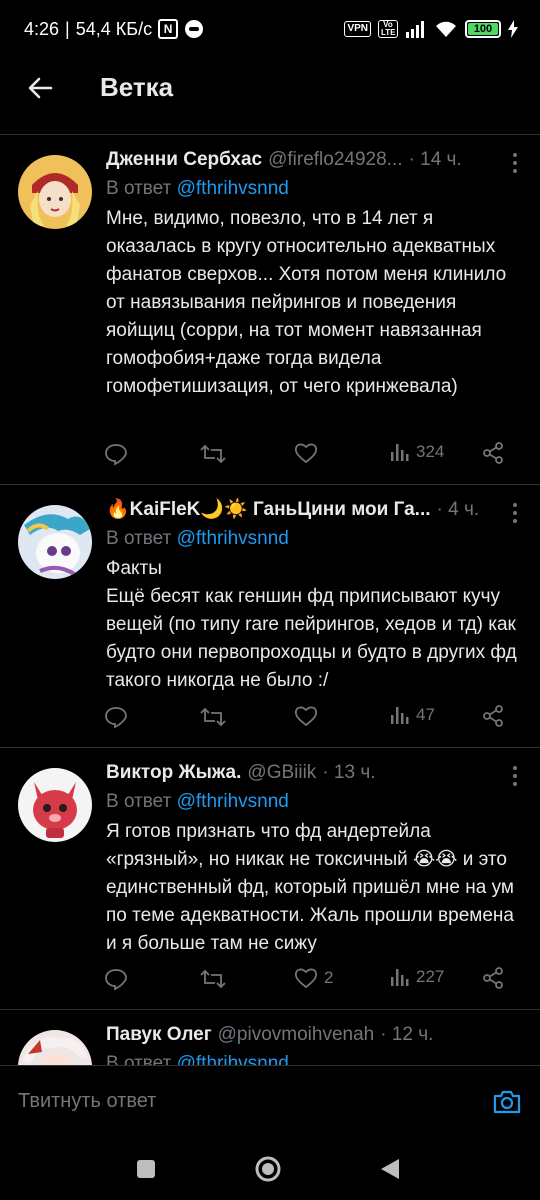 This screenshot has height=1200, width=540. I want to click on camera-icon, so click(507, 1101).